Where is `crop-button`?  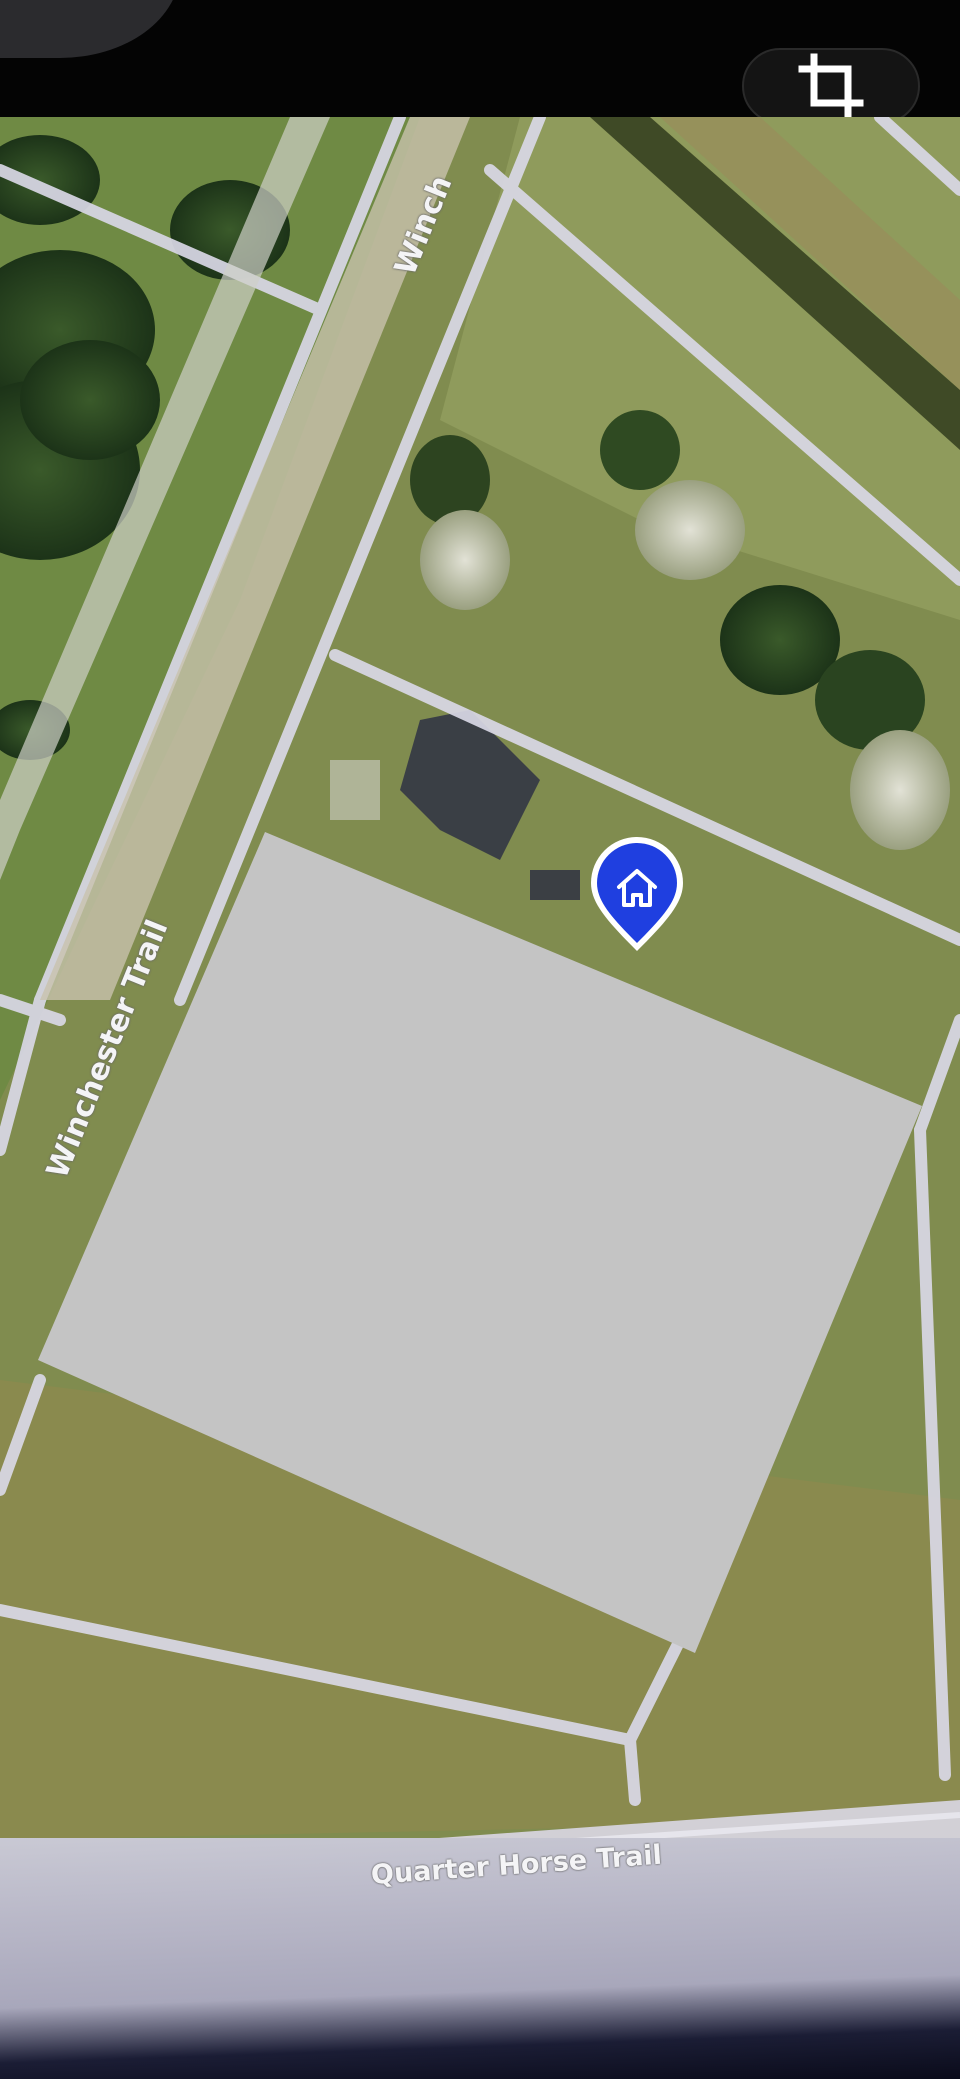 crop-button is located at coordinates (831, 86).